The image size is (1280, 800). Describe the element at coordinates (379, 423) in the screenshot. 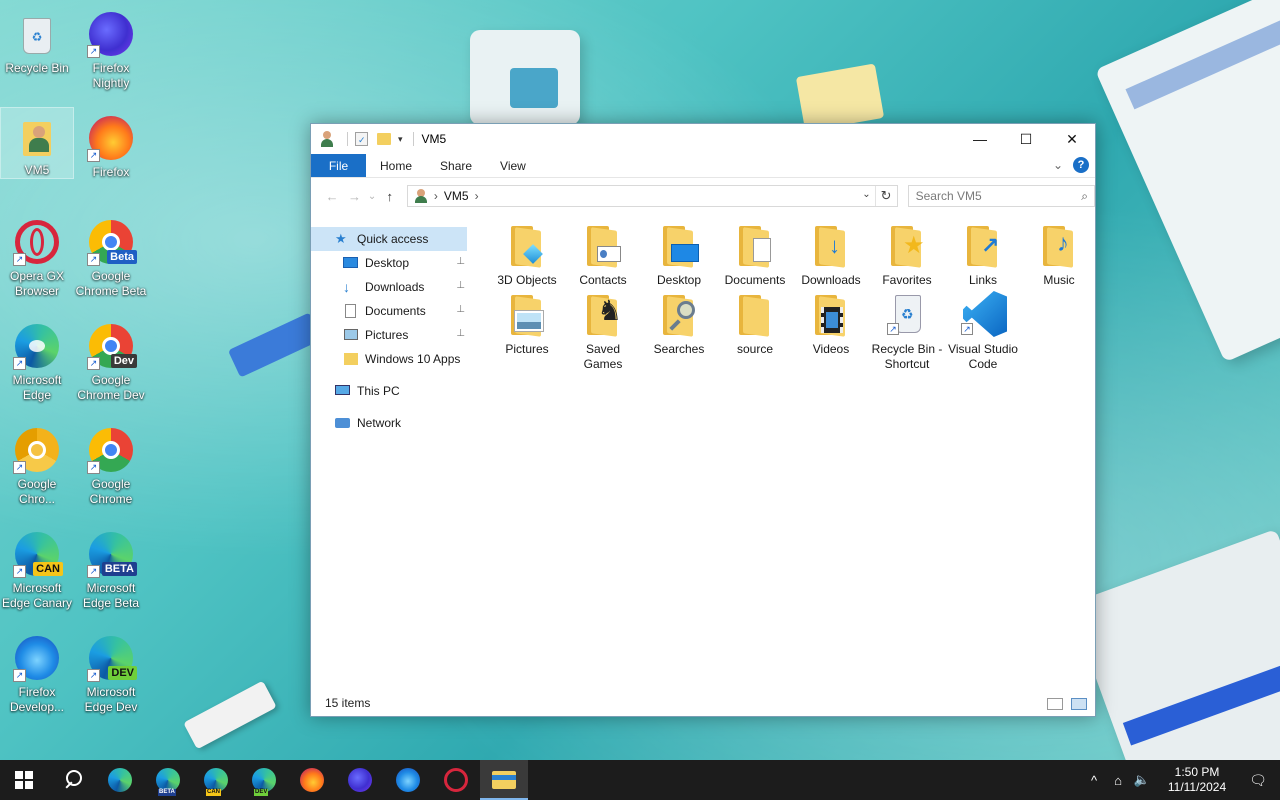

I see `nav-label: Network` at that location.